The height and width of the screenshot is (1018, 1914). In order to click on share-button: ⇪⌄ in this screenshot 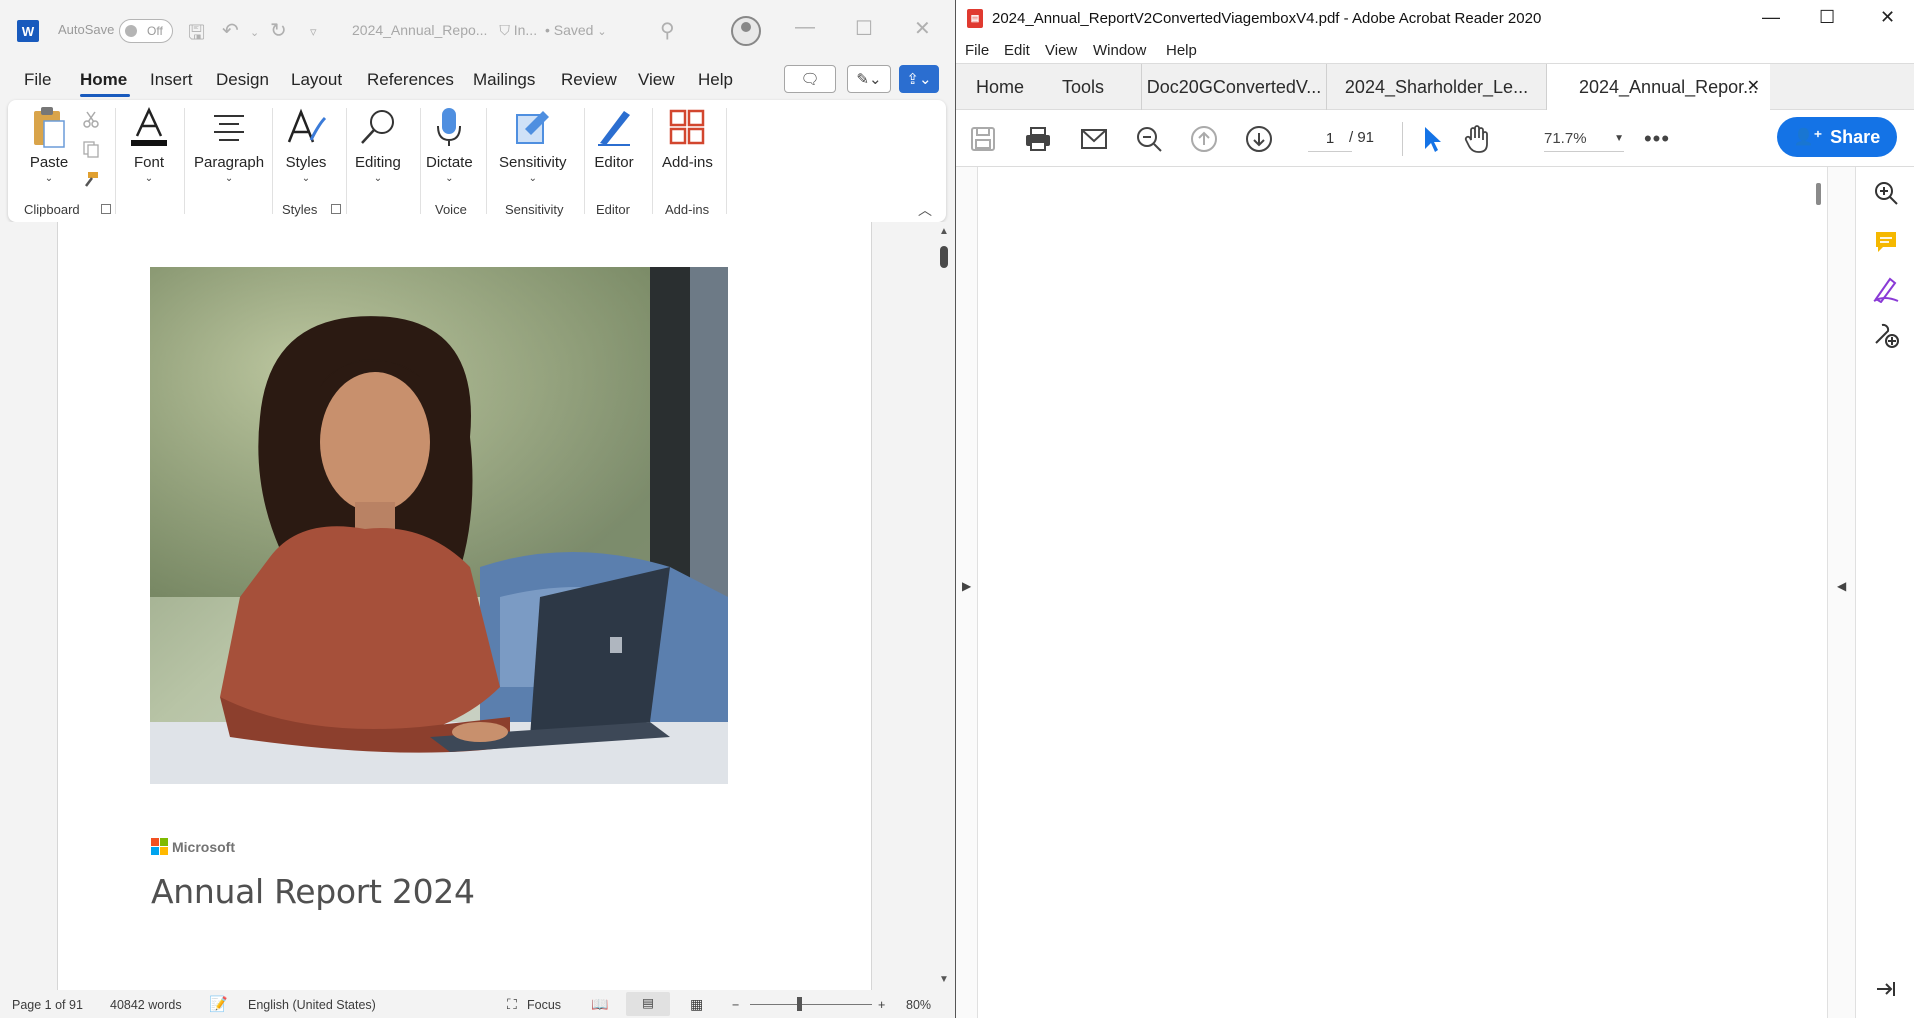, I will do `click(919, 79)`.